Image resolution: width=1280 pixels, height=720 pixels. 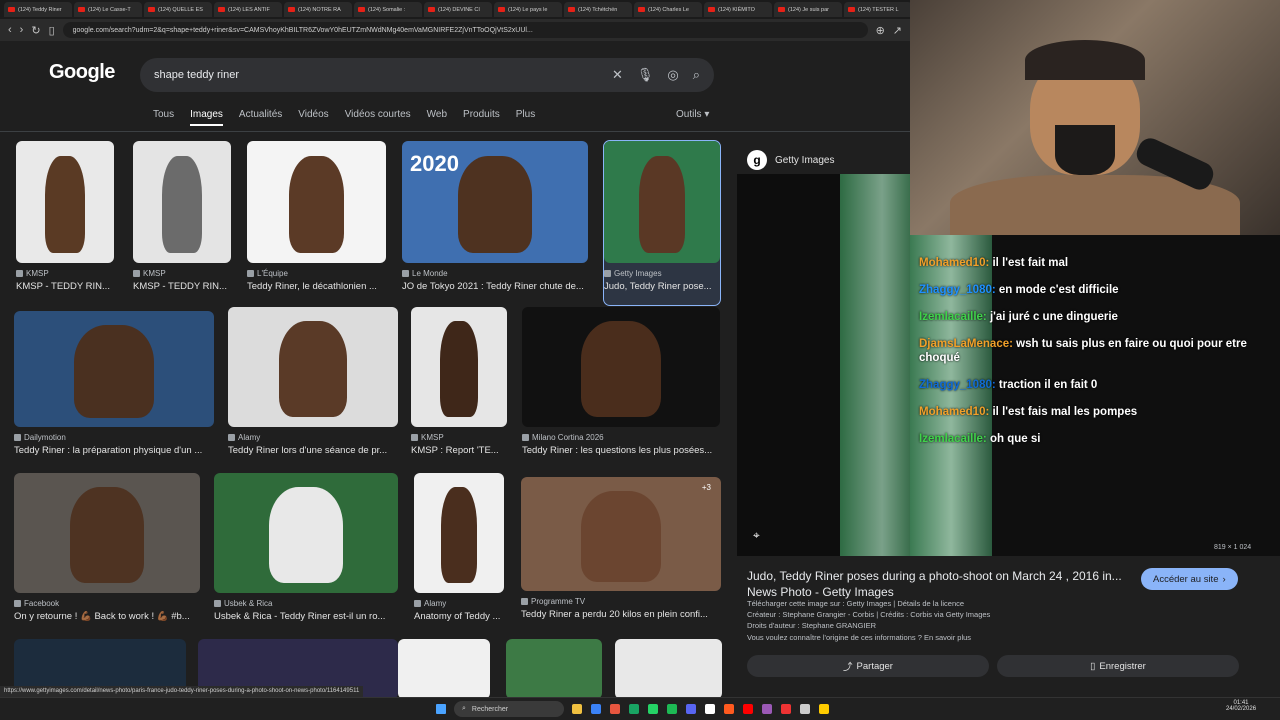 I want to click on youtube-icon, so click(x=361, y=9).